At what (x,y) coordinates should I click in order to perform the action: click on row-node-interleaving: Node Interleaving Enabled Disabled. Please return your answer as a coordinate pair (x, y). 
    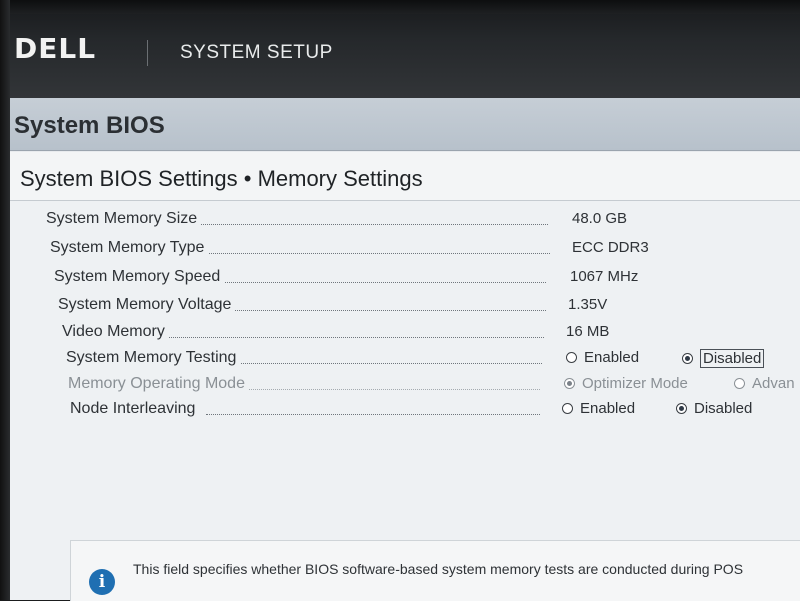
    Looking at the image, I should click on (403, 411).